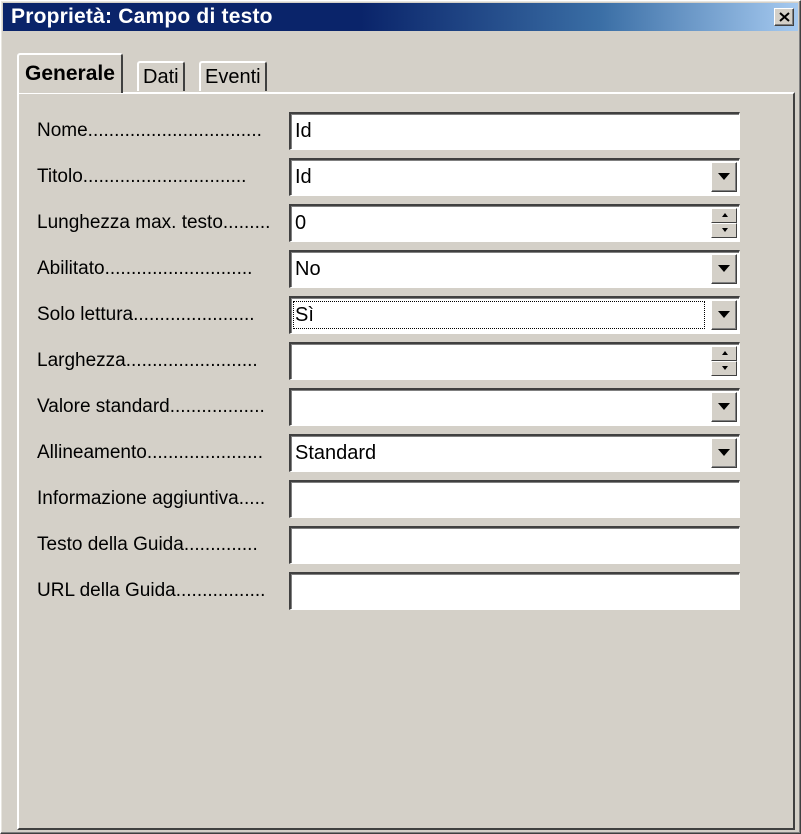 The image size is (801, 834). I want to click on window-title: Proprietà: Campo di testo, so click(142, 16).